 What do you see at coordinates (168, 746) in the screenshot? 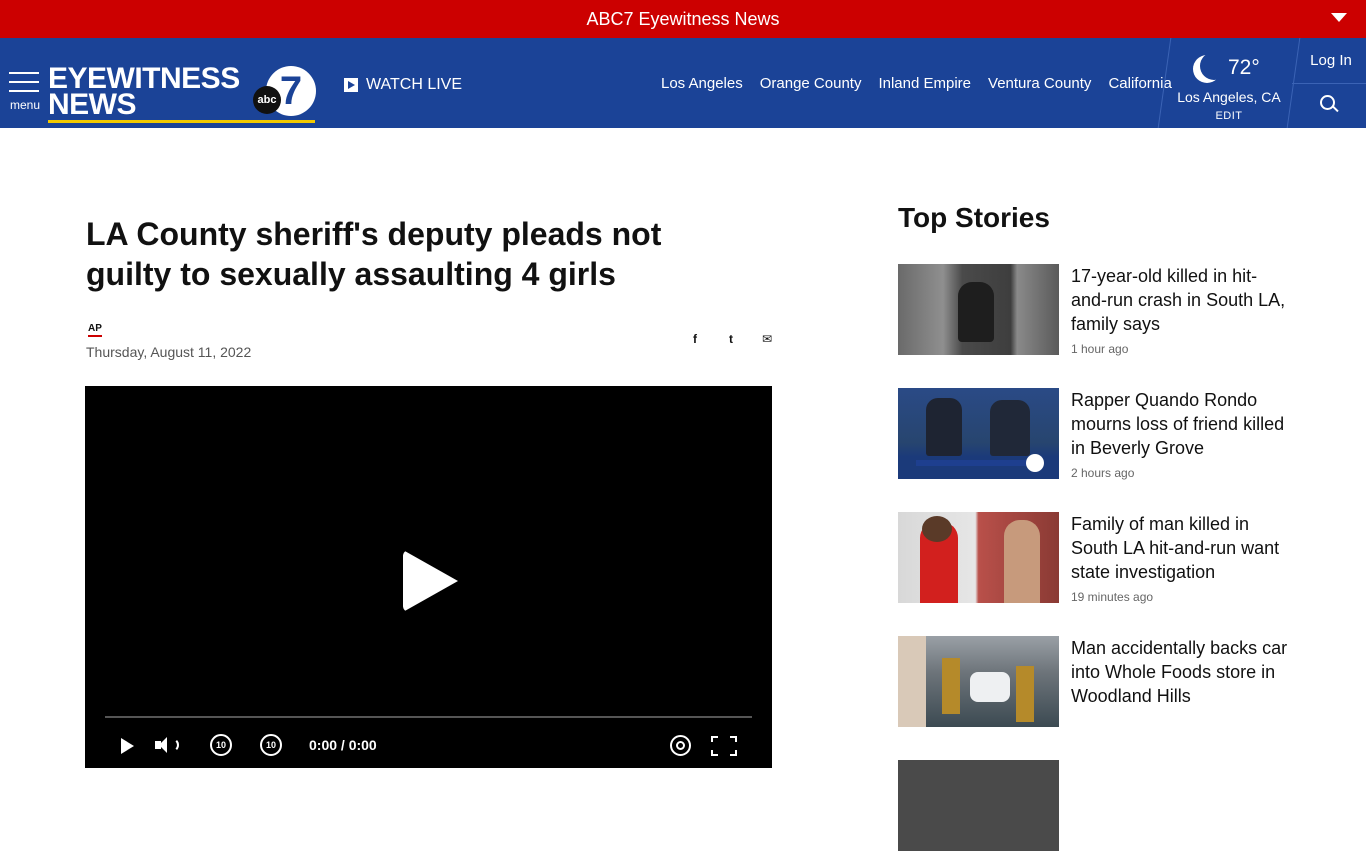
I see `volume-icon` at bounding box center [168, 746].